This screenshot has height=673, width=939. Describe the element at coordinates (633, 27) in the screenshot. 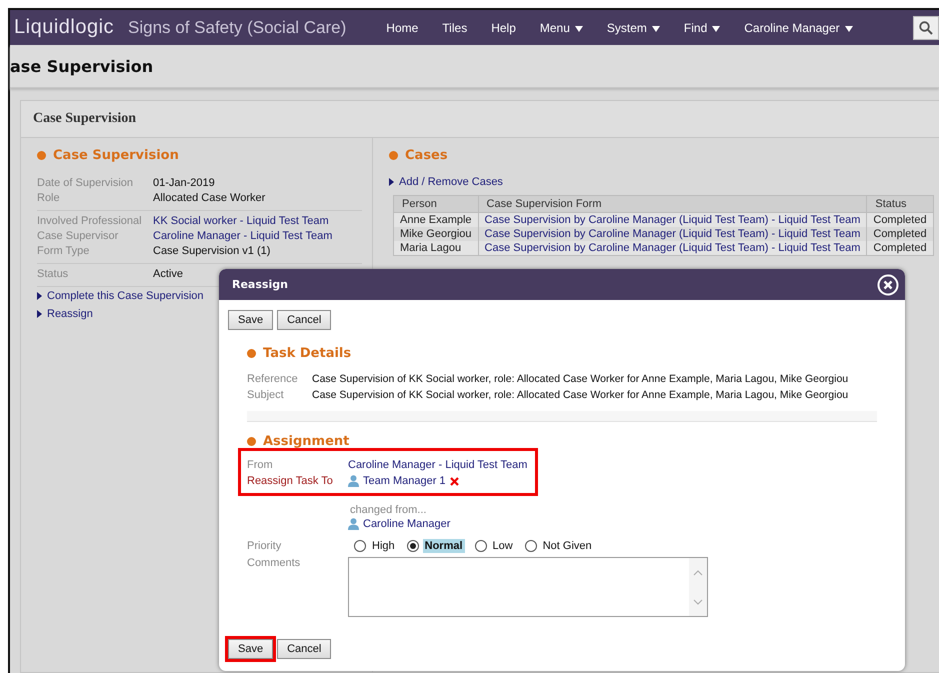

I see `nav-menu-item: System` at that location.